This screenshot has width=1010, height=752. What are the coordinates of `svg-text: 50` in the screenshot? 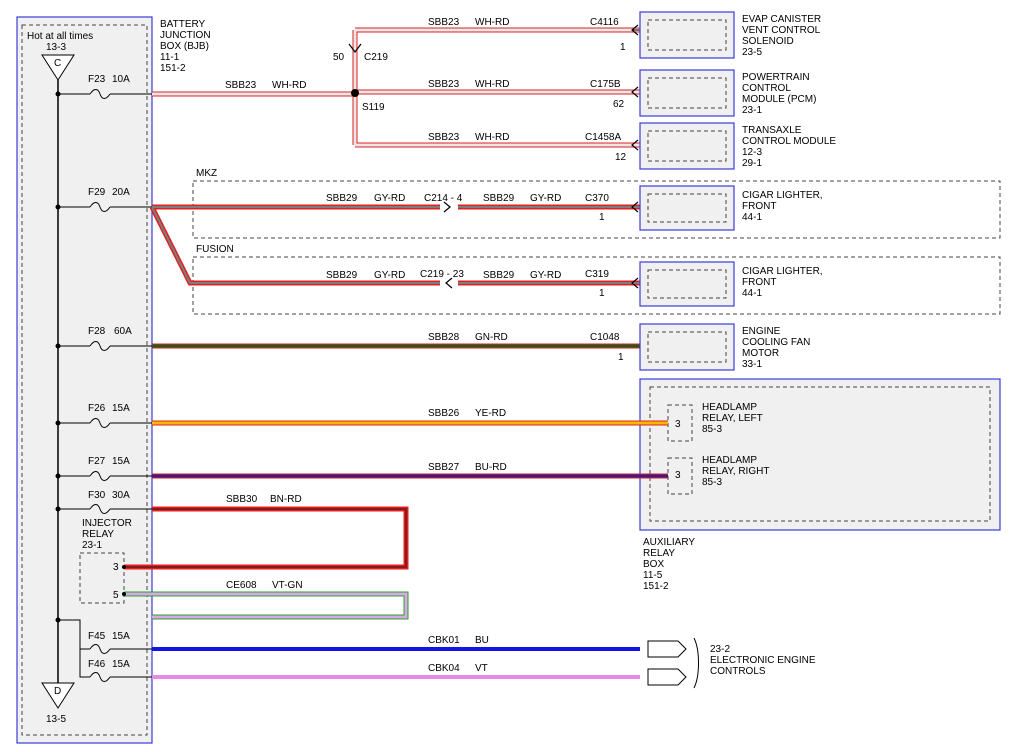 It's located at (339, 57).